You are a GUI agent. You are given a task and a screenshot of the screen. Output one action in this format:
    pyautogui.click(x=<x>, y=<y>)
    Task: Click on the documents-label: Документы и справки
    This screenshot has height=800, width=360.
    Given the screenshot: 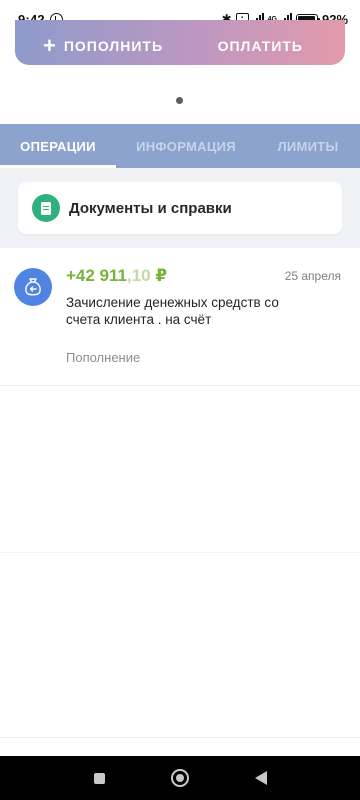 What is the action you would take?
    pyautogui.click(x=150, y=208)
    